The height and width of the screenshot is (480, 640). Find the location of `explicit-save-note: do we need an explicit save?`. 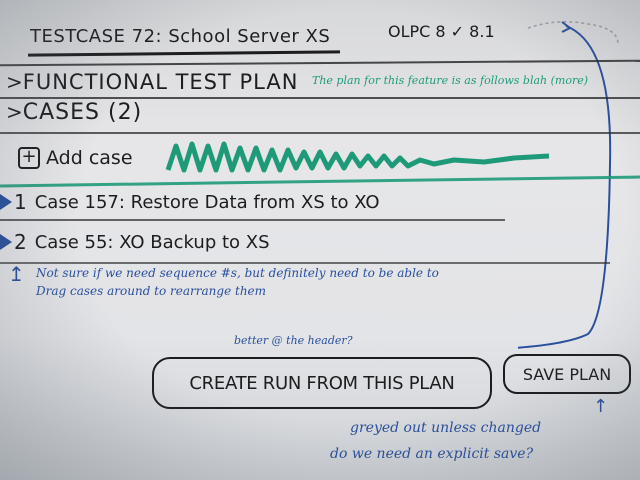

explicit-save-note: do we need an explicit save? is located at coordinates (432, 454).